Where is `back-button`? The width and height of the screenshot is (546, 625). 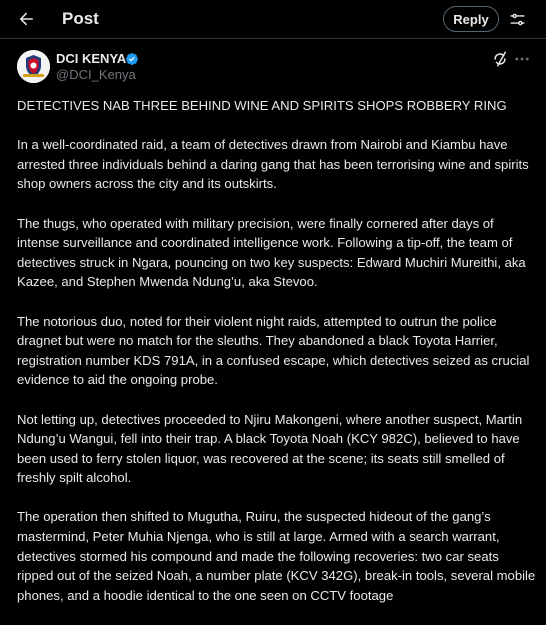
back-button is located at coordinates (26, 19).